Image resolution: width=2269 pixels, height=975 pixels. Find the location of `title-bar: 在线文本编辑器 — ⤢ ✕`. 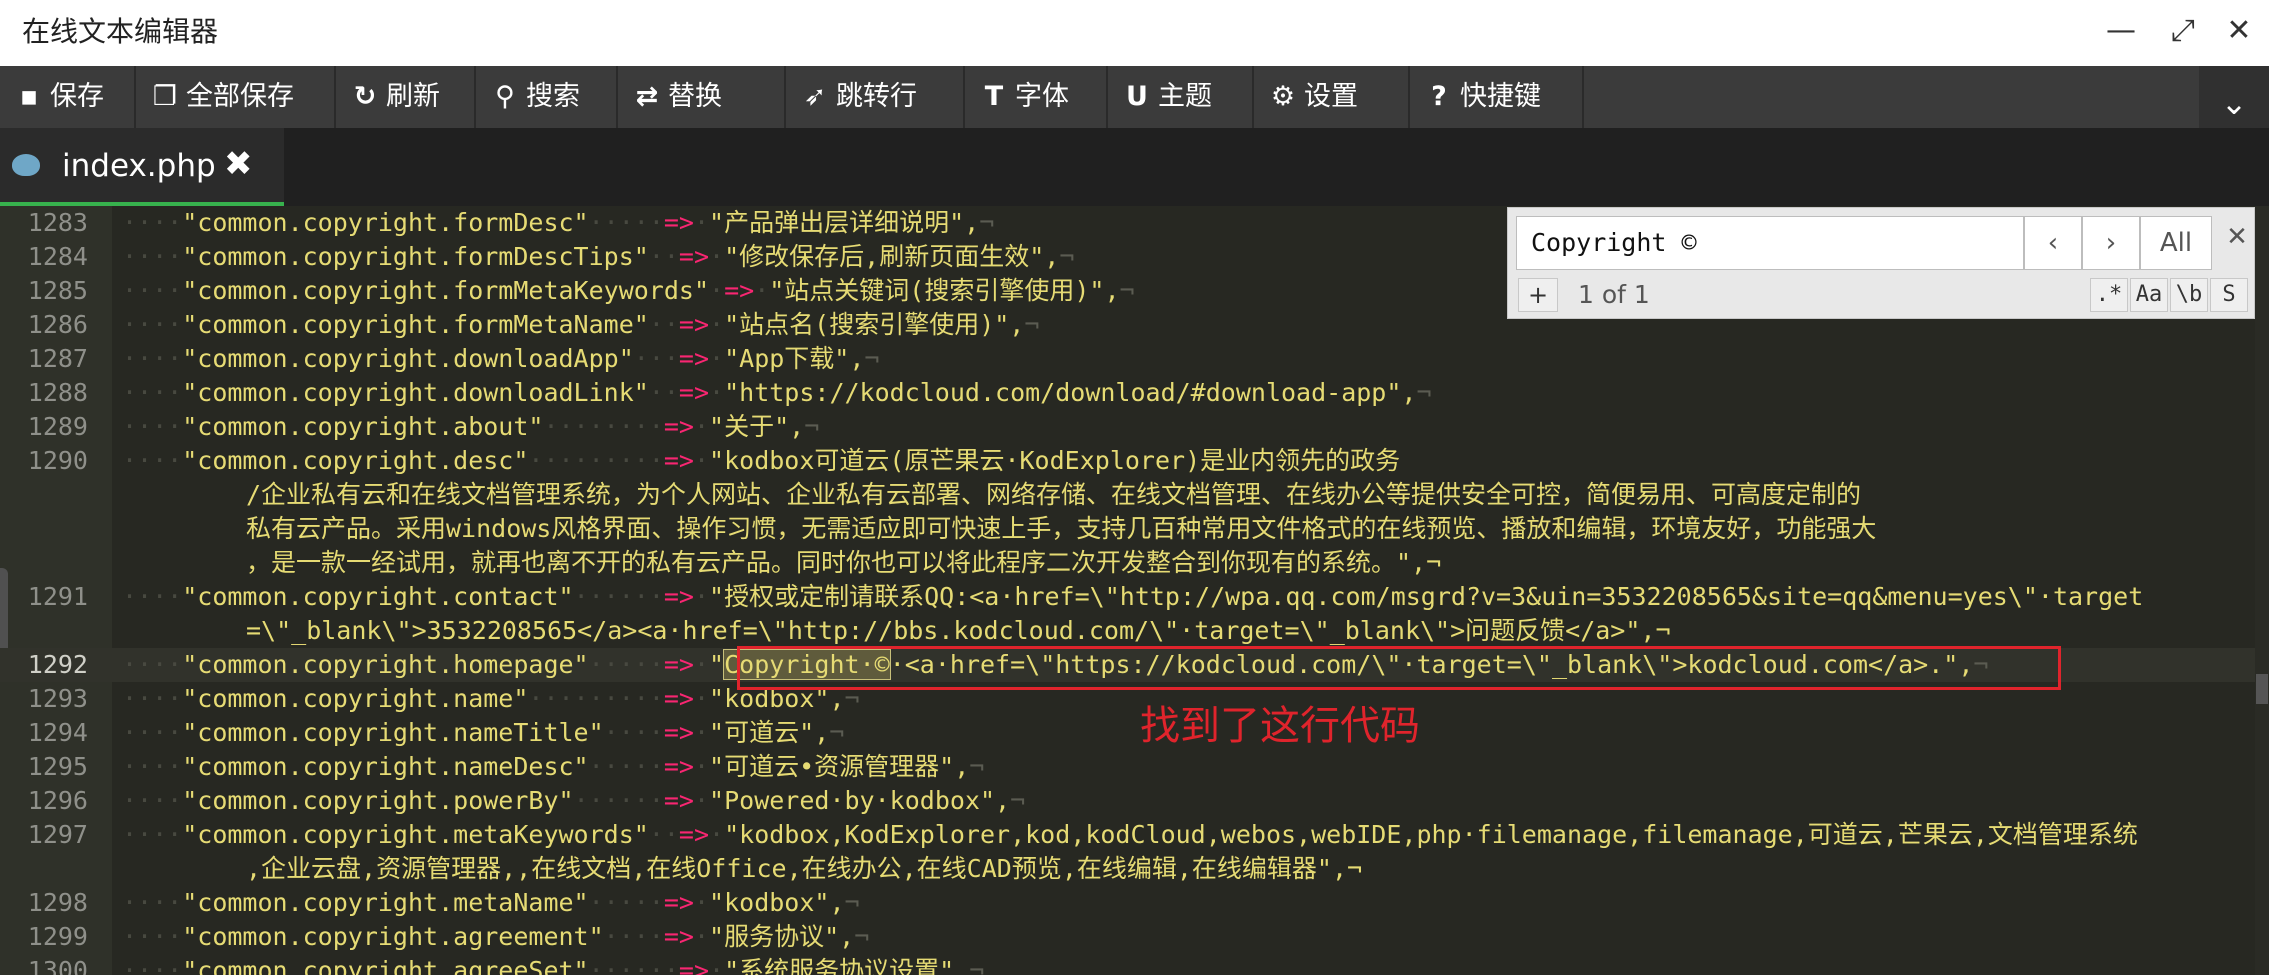

title-bar: 在线文本编辑器 — ⤢ ✕ is located at coordinates (1134, 33).